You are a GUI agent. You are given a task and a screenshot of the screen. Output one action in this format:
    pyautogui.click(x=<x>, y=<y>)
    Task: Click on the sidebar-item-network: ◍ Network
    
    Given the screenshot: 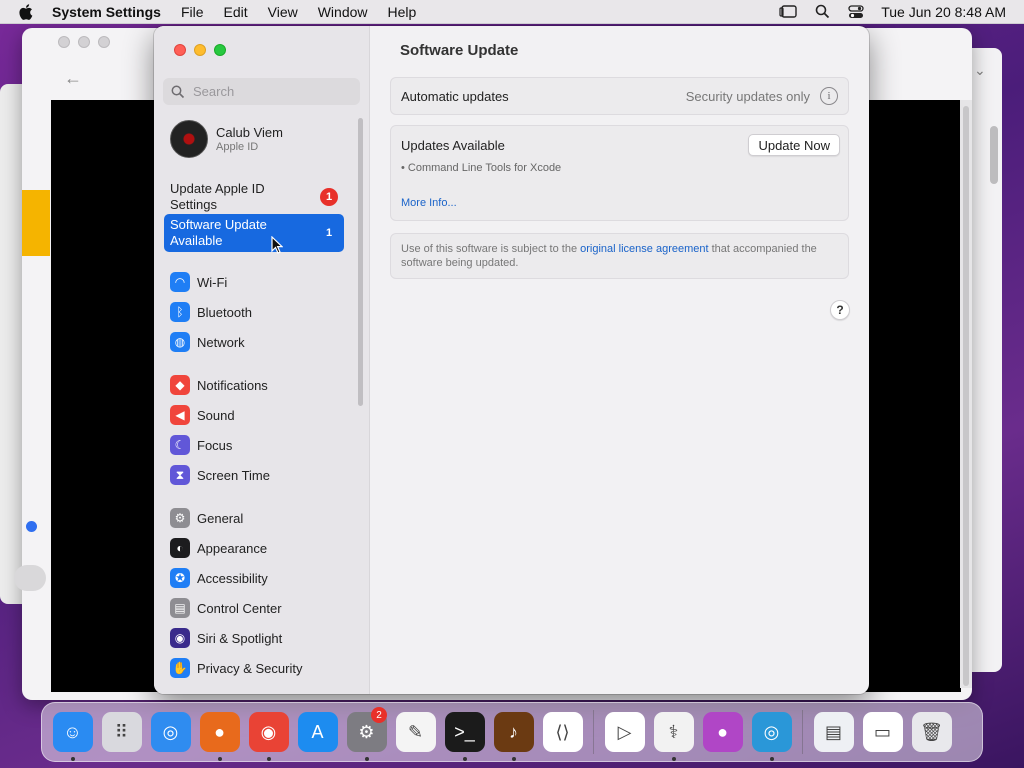 What is the action you would take?
    pyautogui.click(x=265, y=342)
    